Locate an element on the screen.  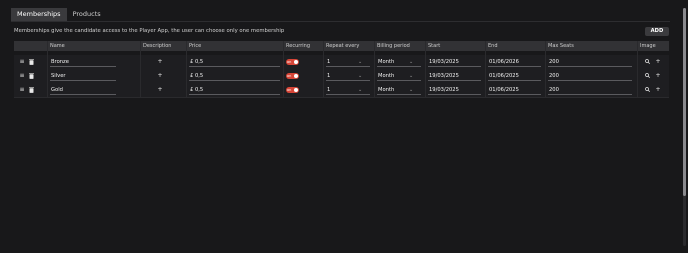
tab-divider is located at coordinates (340, 21).